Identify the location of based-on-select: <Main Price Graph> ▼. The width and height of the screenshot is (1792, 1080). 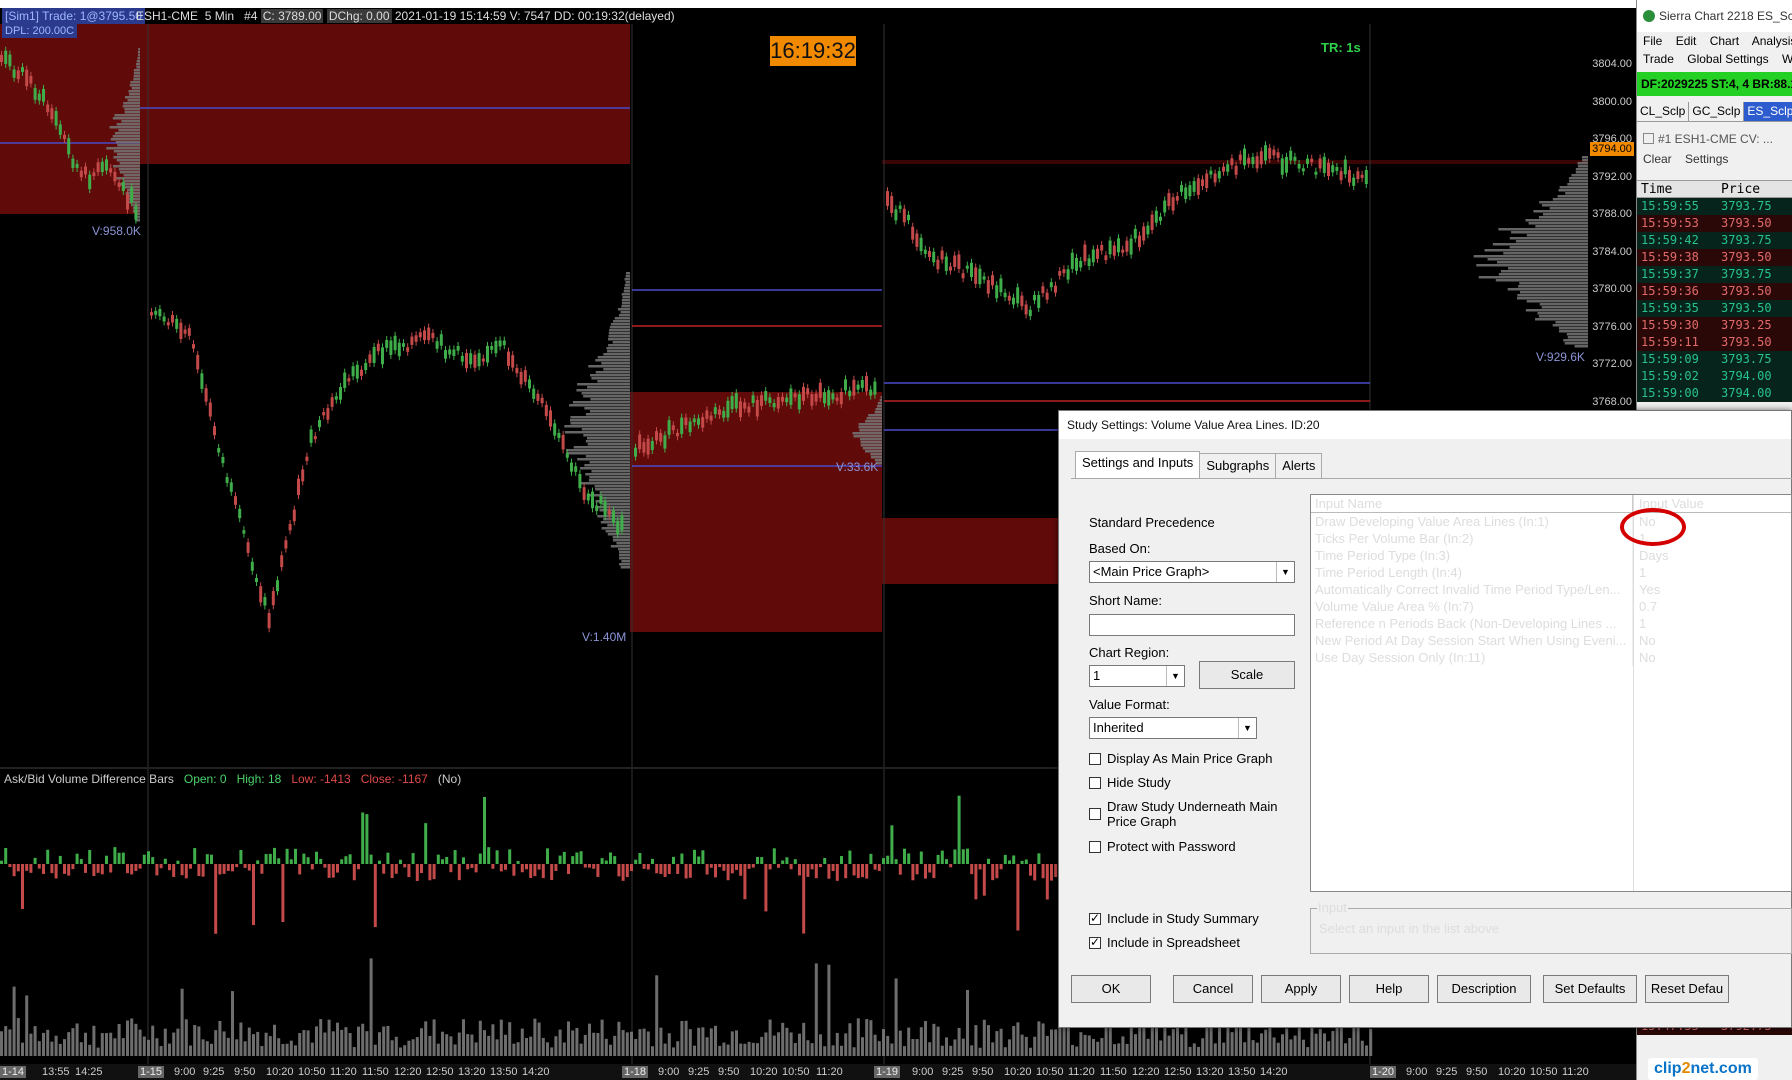
(1192, 572).